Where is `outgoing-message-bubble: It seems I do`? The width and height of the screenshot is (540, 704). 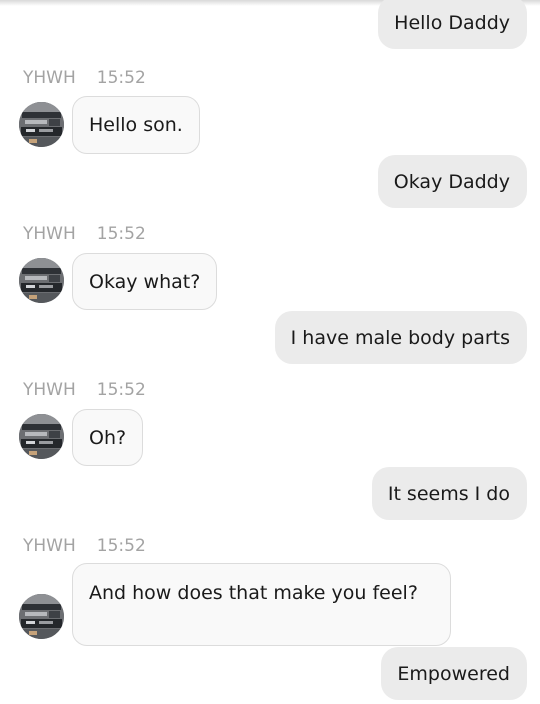 outgoing-message-bubble: It seems I do is located at coordinates (449, 493).